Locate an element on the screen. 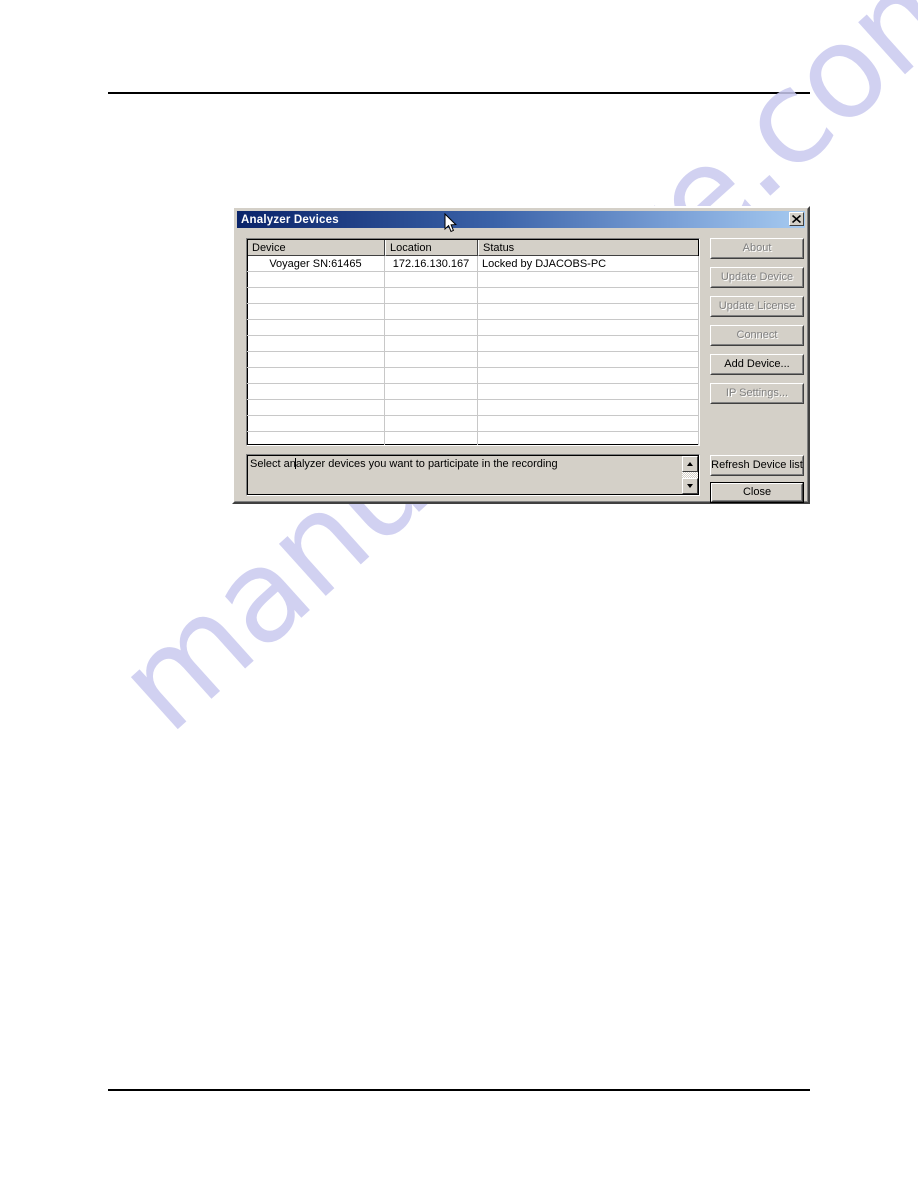 This screenshot has width=918, height=1188. refresh-device-list-button: Refresh Device list is located at coordinates (757, 465).